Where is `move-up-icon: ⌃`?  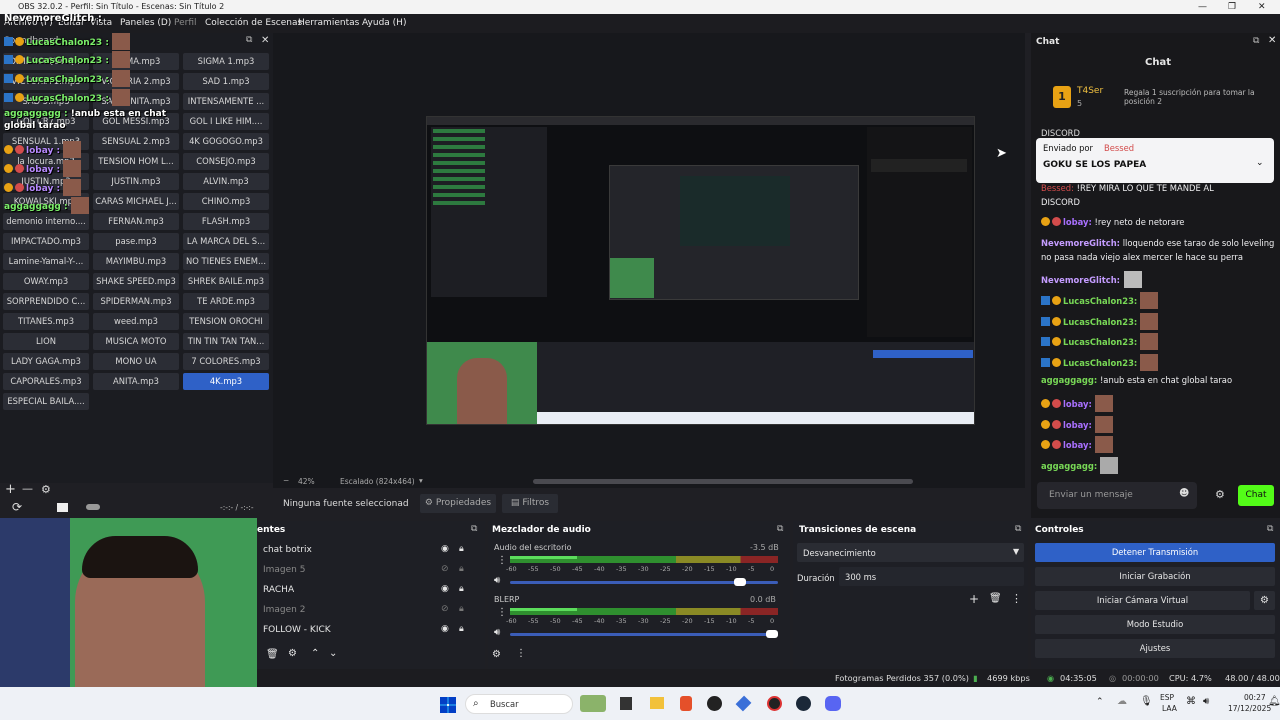 move-up-icon: ⌃ is located at coordinates (315, 653).